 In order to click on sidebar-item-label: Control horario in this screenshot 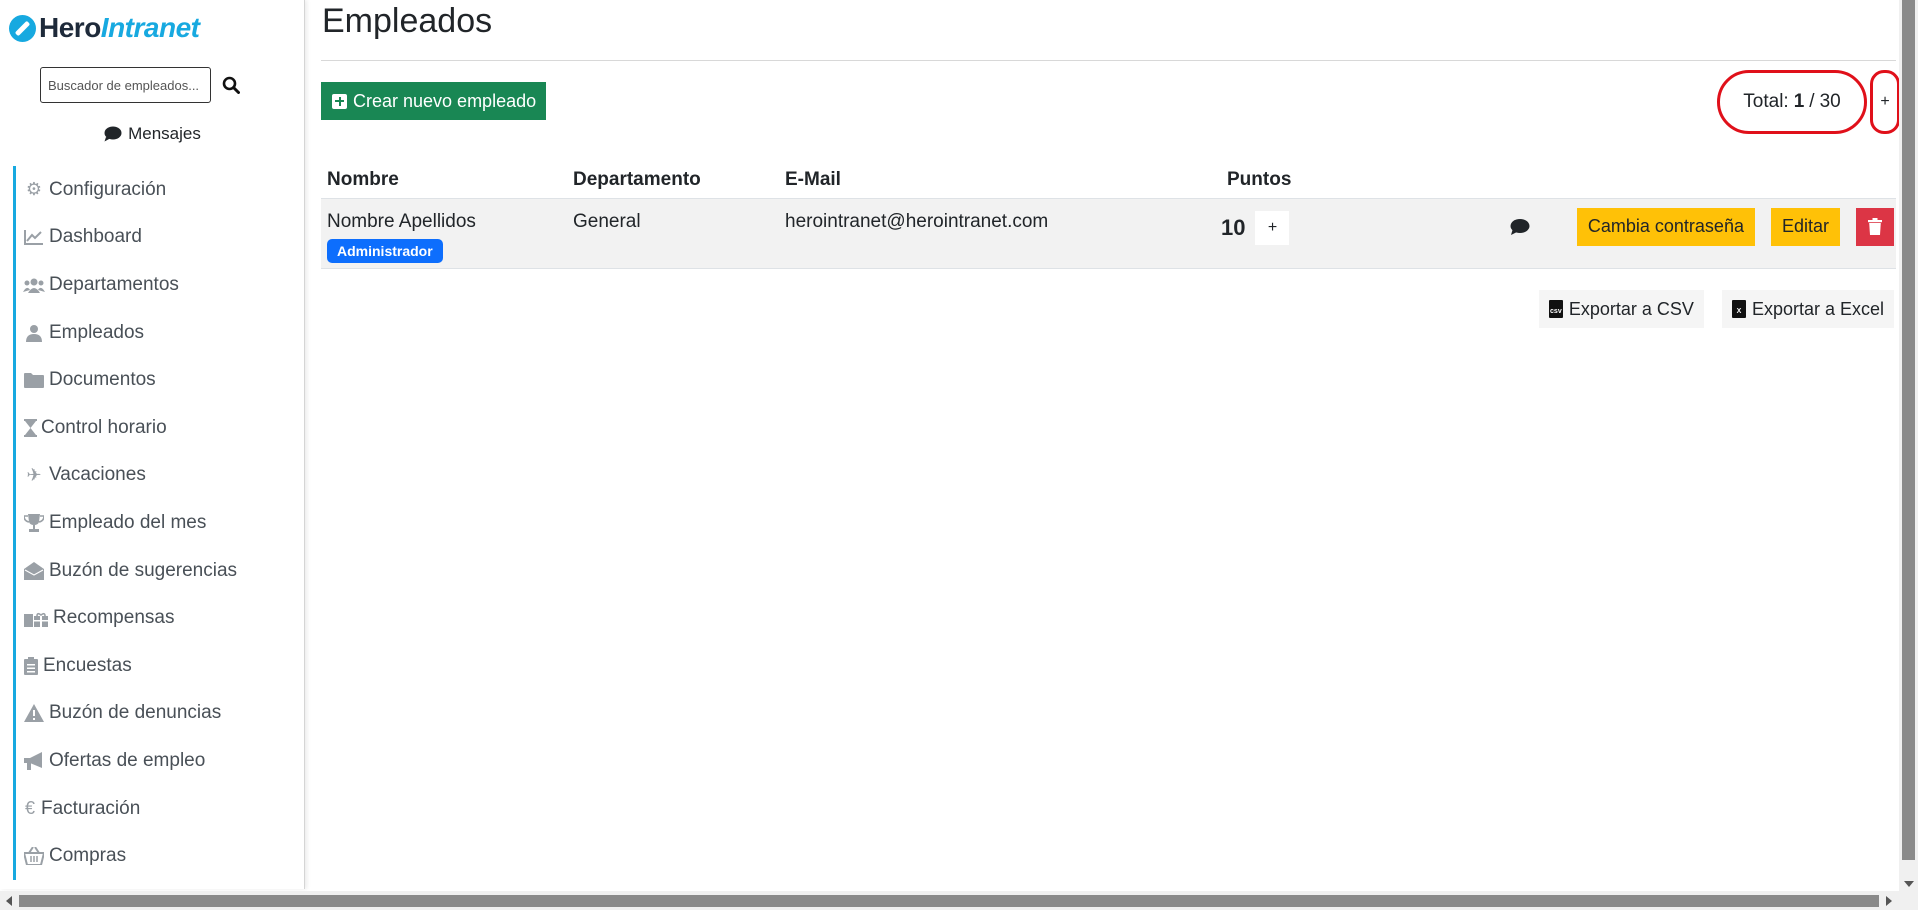, I will do `click(104, 427)`.